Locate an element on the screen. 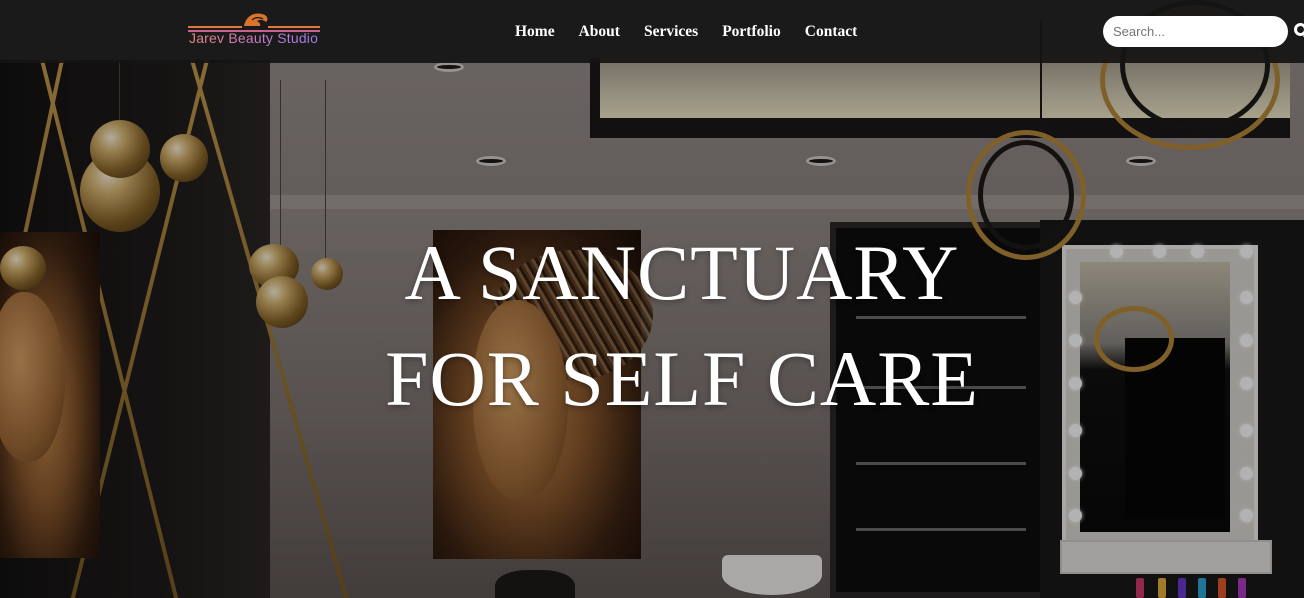 Image resolution: width=1304 pixels, height=598 pixels. hero-headline-line-2: FOR SELF CARE is located at coordinates (682, 378).